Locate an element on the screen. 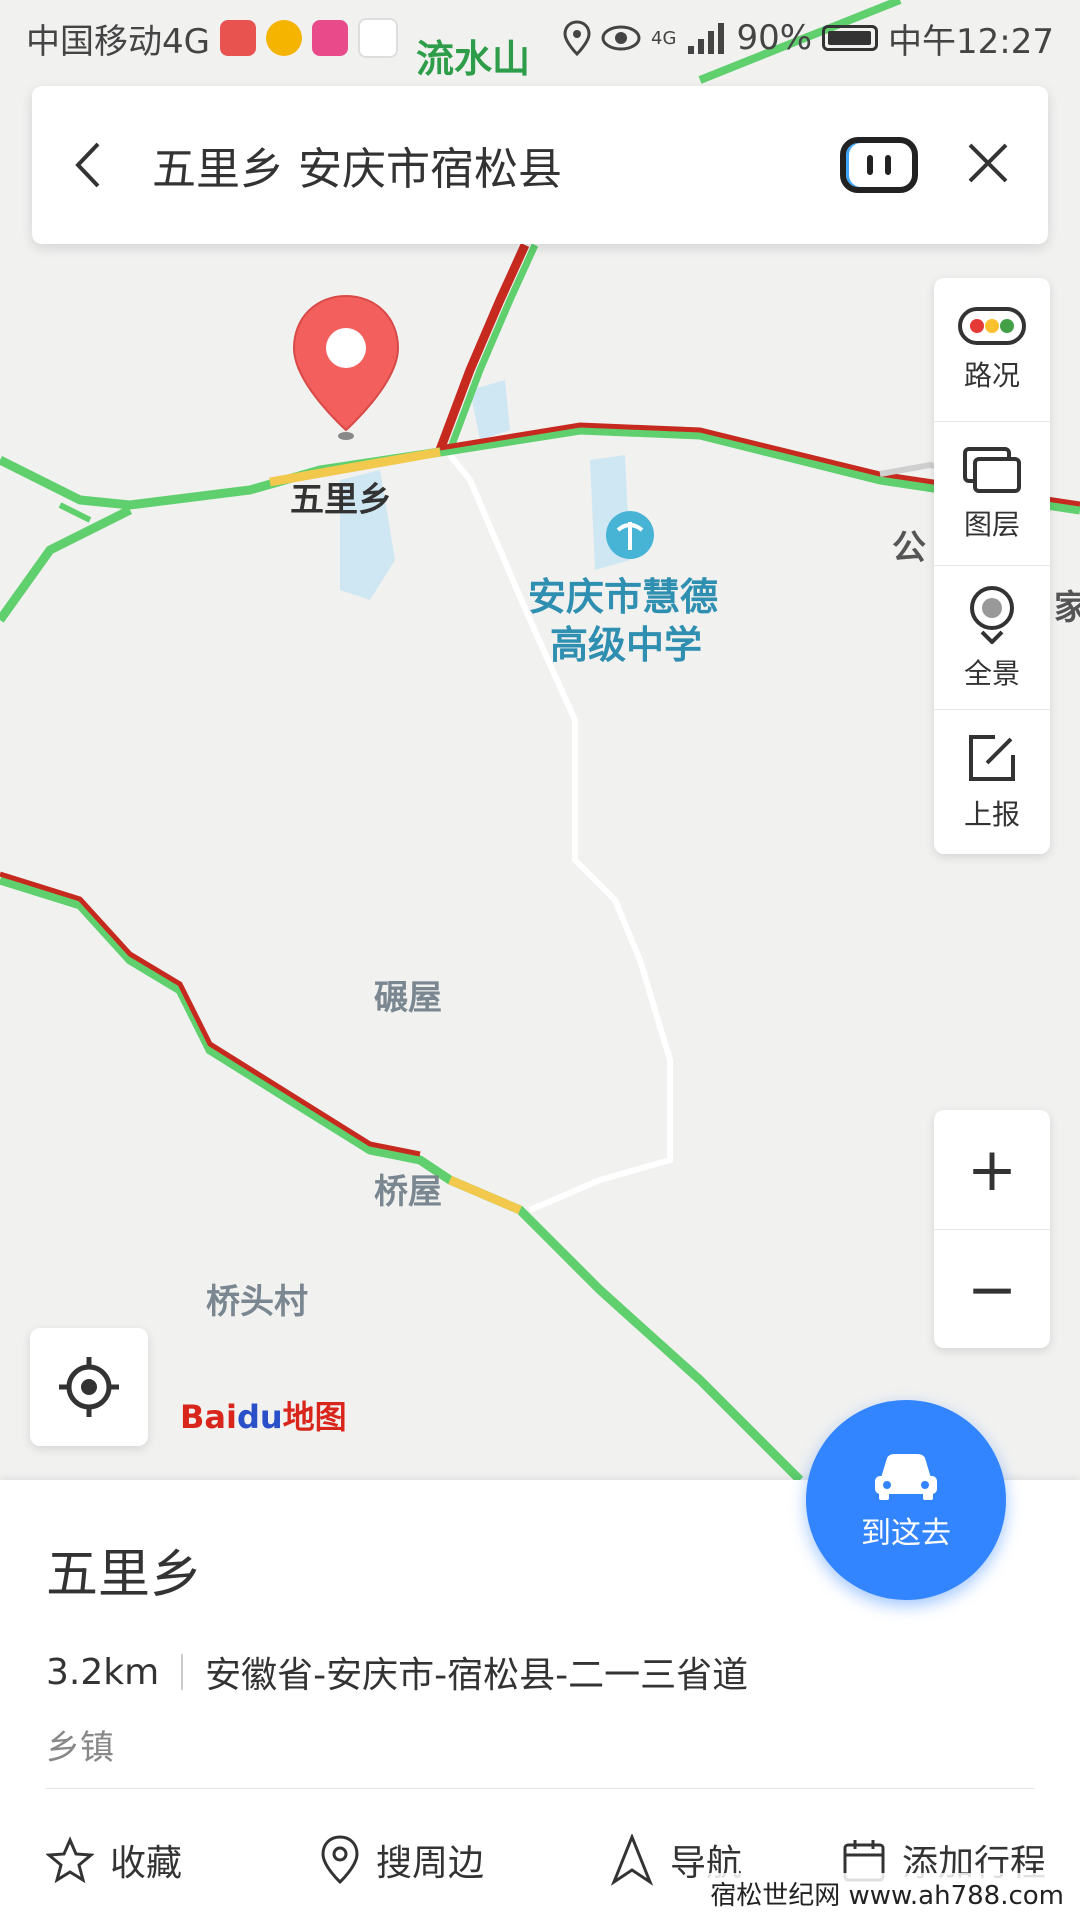 This screenshot has height=1920, width=1080. report-icon is located at coordinates (992, 758).